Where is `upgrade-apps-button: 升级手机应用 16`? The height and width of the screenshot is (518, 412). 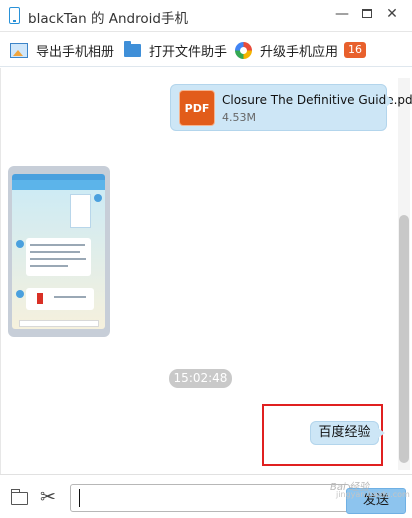
upgrade-apps-button: 升级手机应用 16 is located at coordinates (301, 50).